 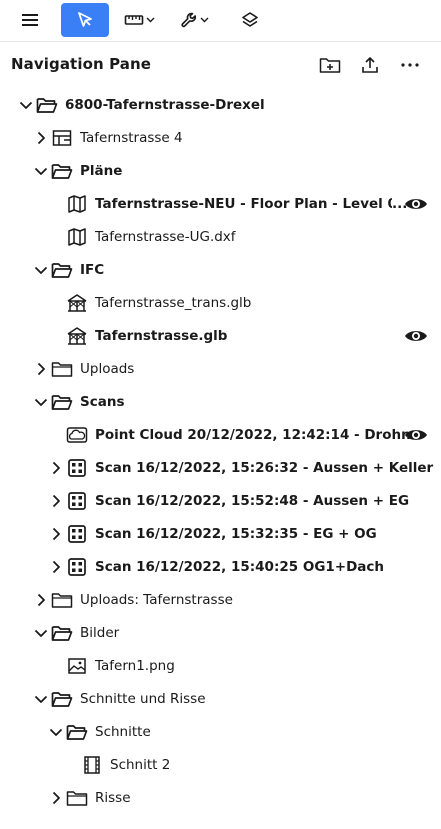 What do you see at coordinates (92, 270) in the screenshot?
I see `tree-item-label: IFC` at bounding box center [92, 270].